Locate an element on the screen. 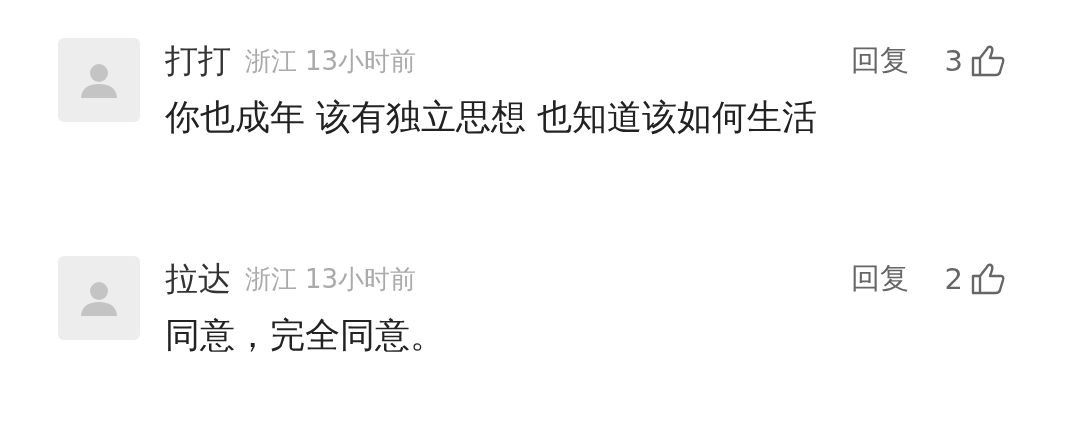  like-count: 3 is located at coordinates (953, 61).